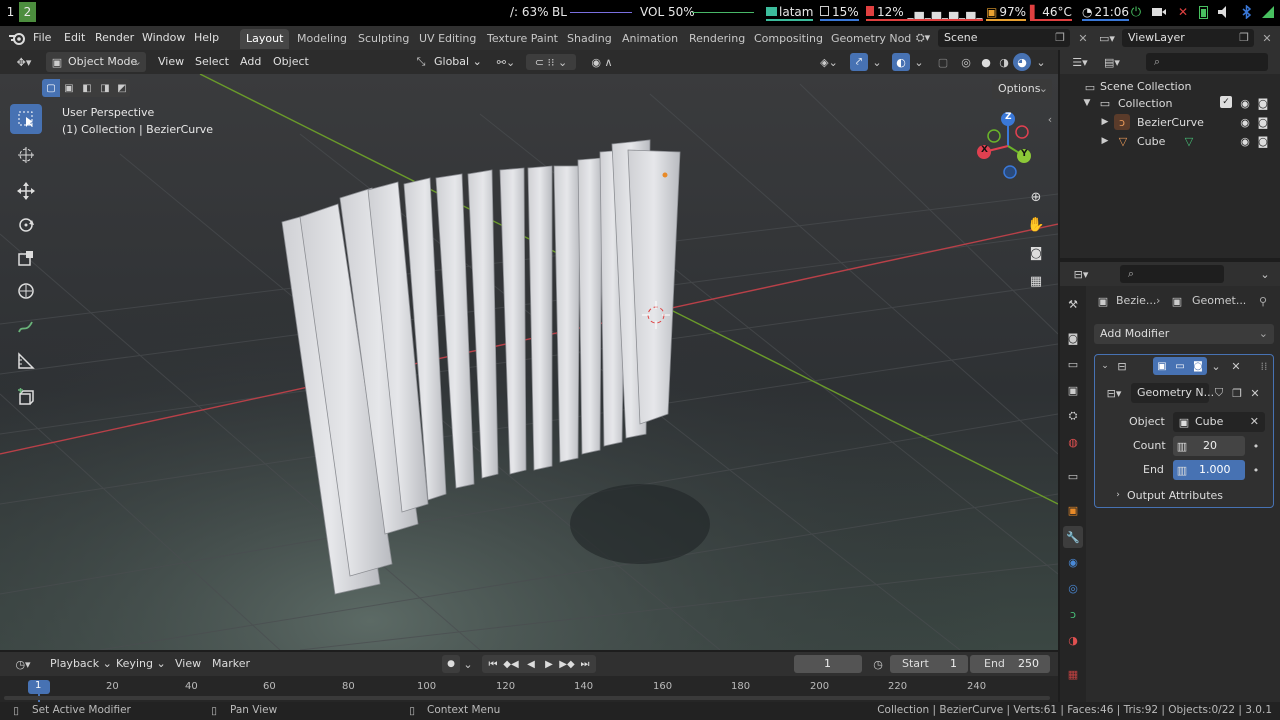 This screenshot has height=720, width=1280. I want to click on volume-tray-icon, so click(1225, 12).